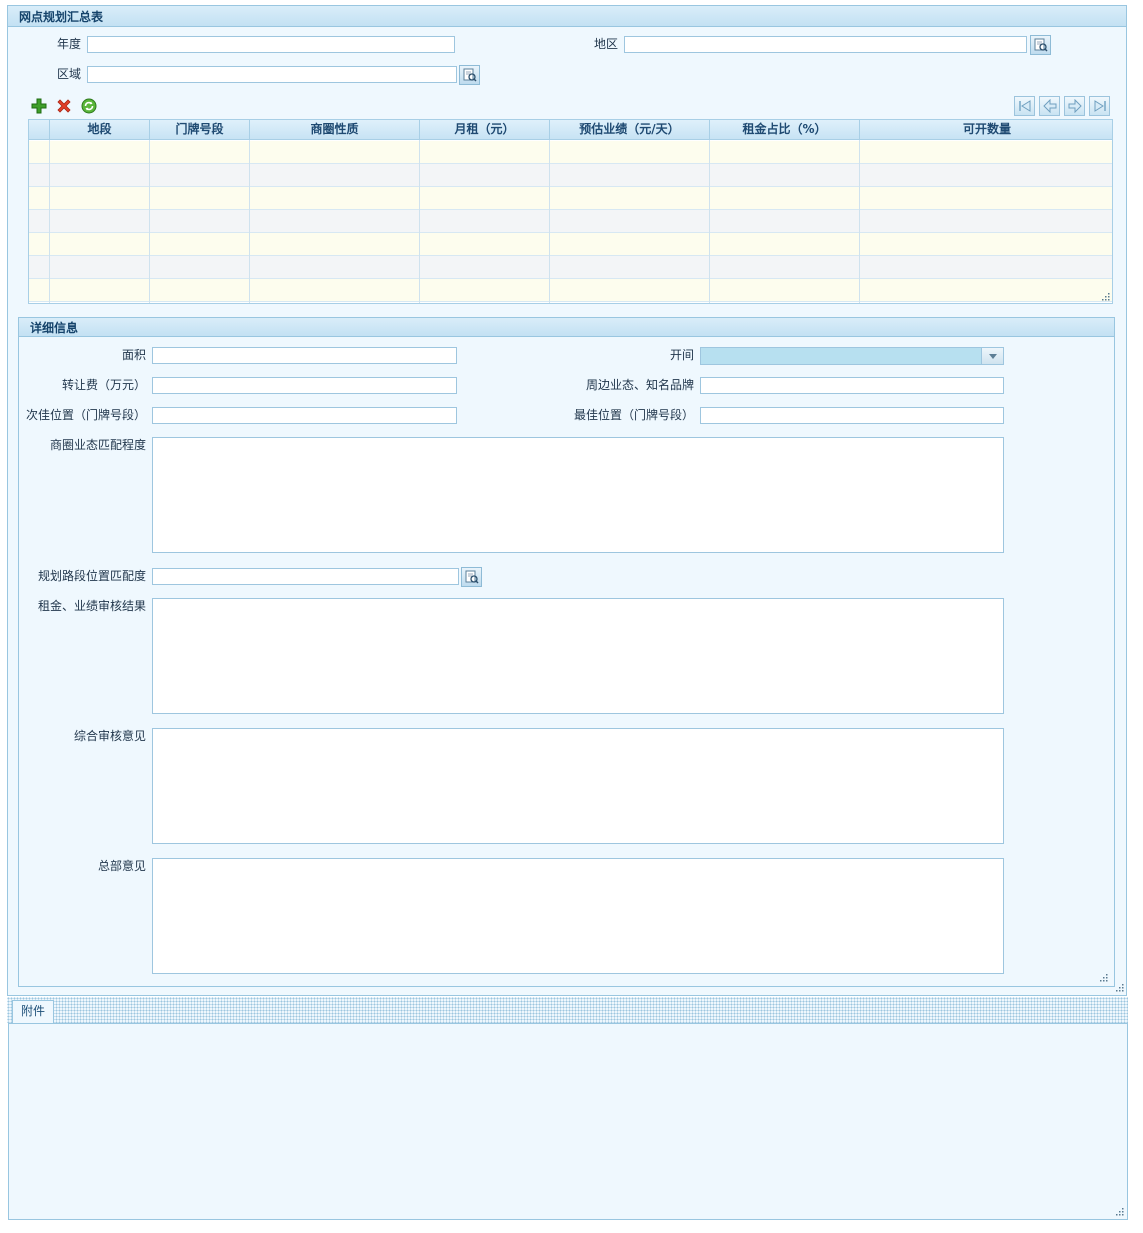 The width and height of the screenshot is (1143, 1233). What do you see at coordinates (97, 445) in the screenshot?
I see `business-match-label: 商圈业态匹配程度` at bounding box center [97, 445].